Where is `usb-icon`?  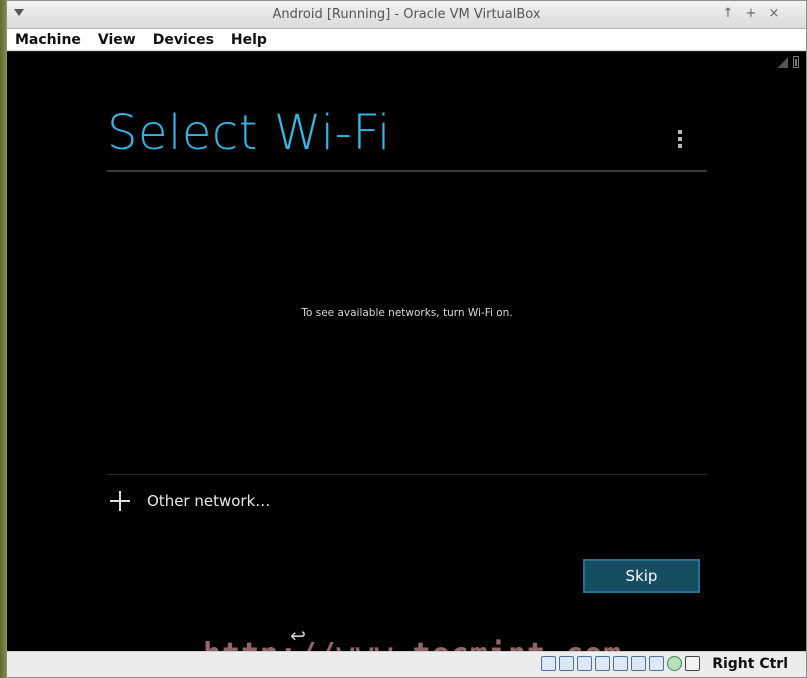
usb-icon is located at coordinates (602, 663).